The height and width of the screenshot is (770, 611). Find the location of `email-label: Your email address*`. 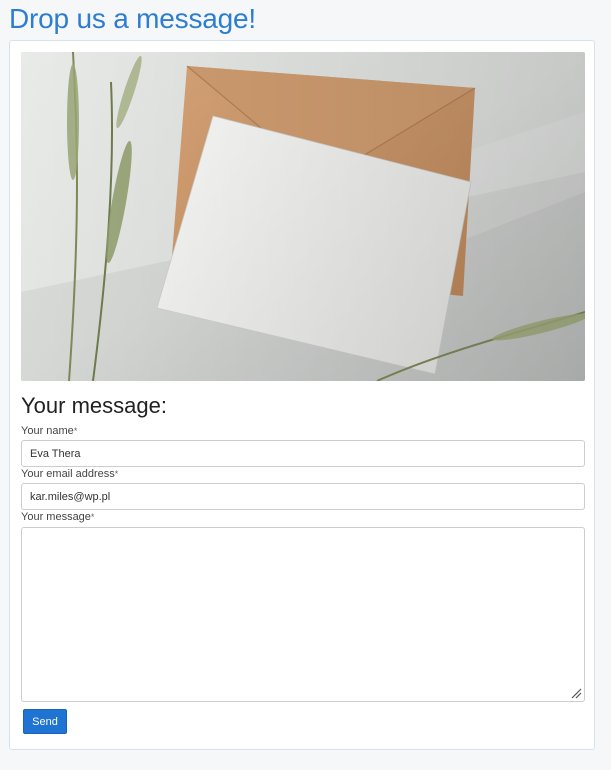

email-label: Your email address* is located at coordinates (69, 474).